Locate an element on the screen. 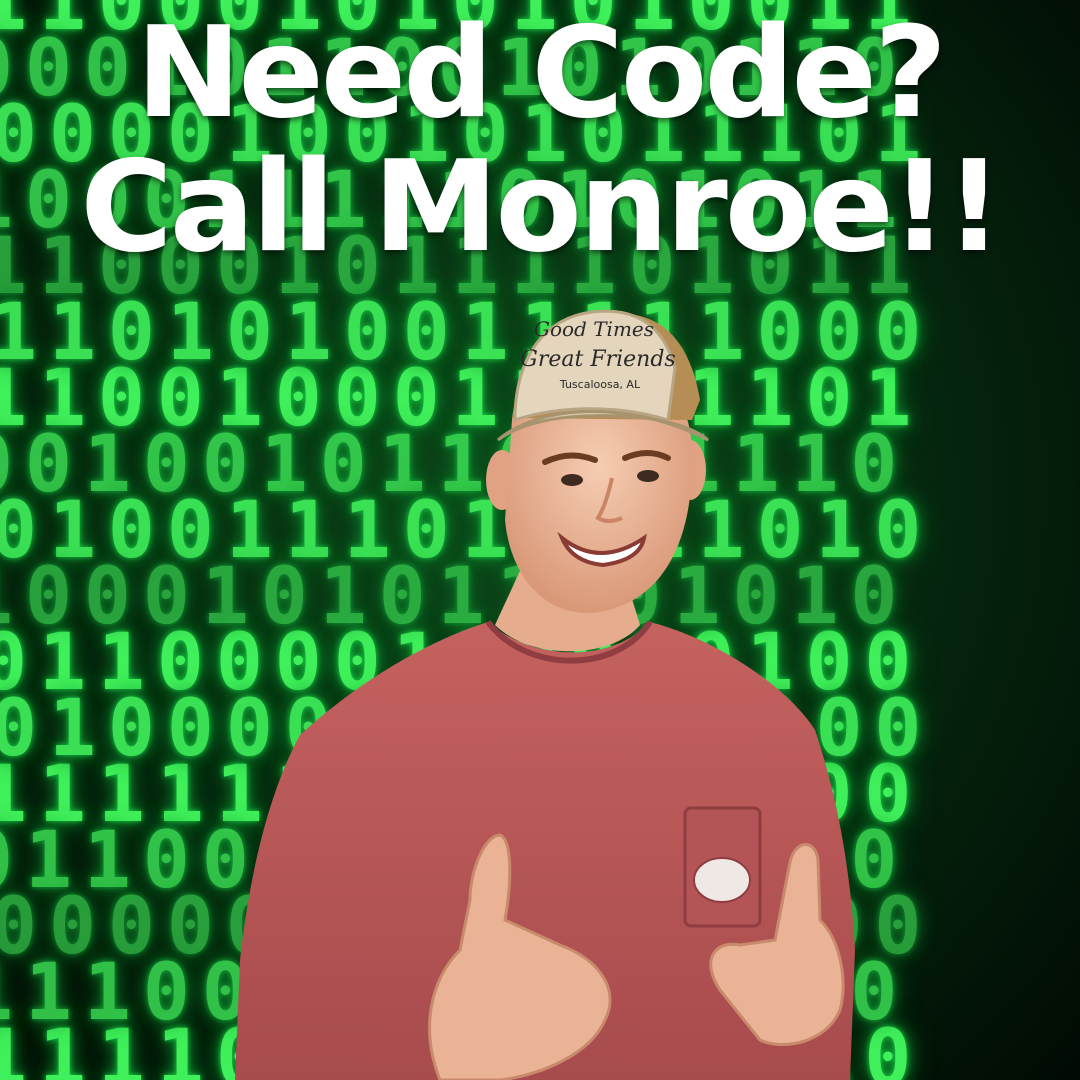 This screenshot has width=1080, height=1080. pocket-logo is located at coordinates (722, 880).